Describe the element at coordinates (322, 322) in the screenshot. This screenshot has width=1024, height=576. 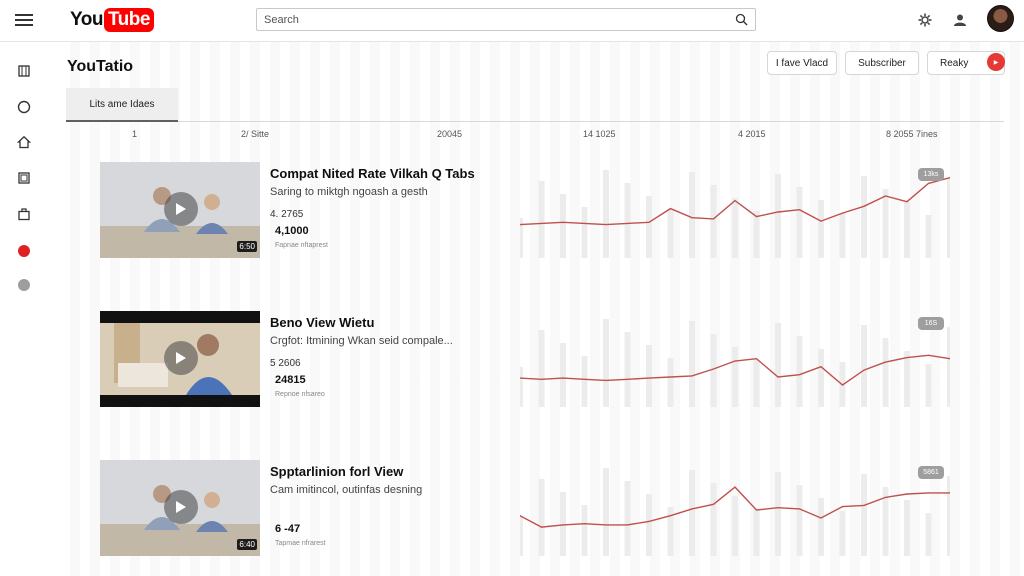
I see `video-title: Beno View Wietu` at that location.